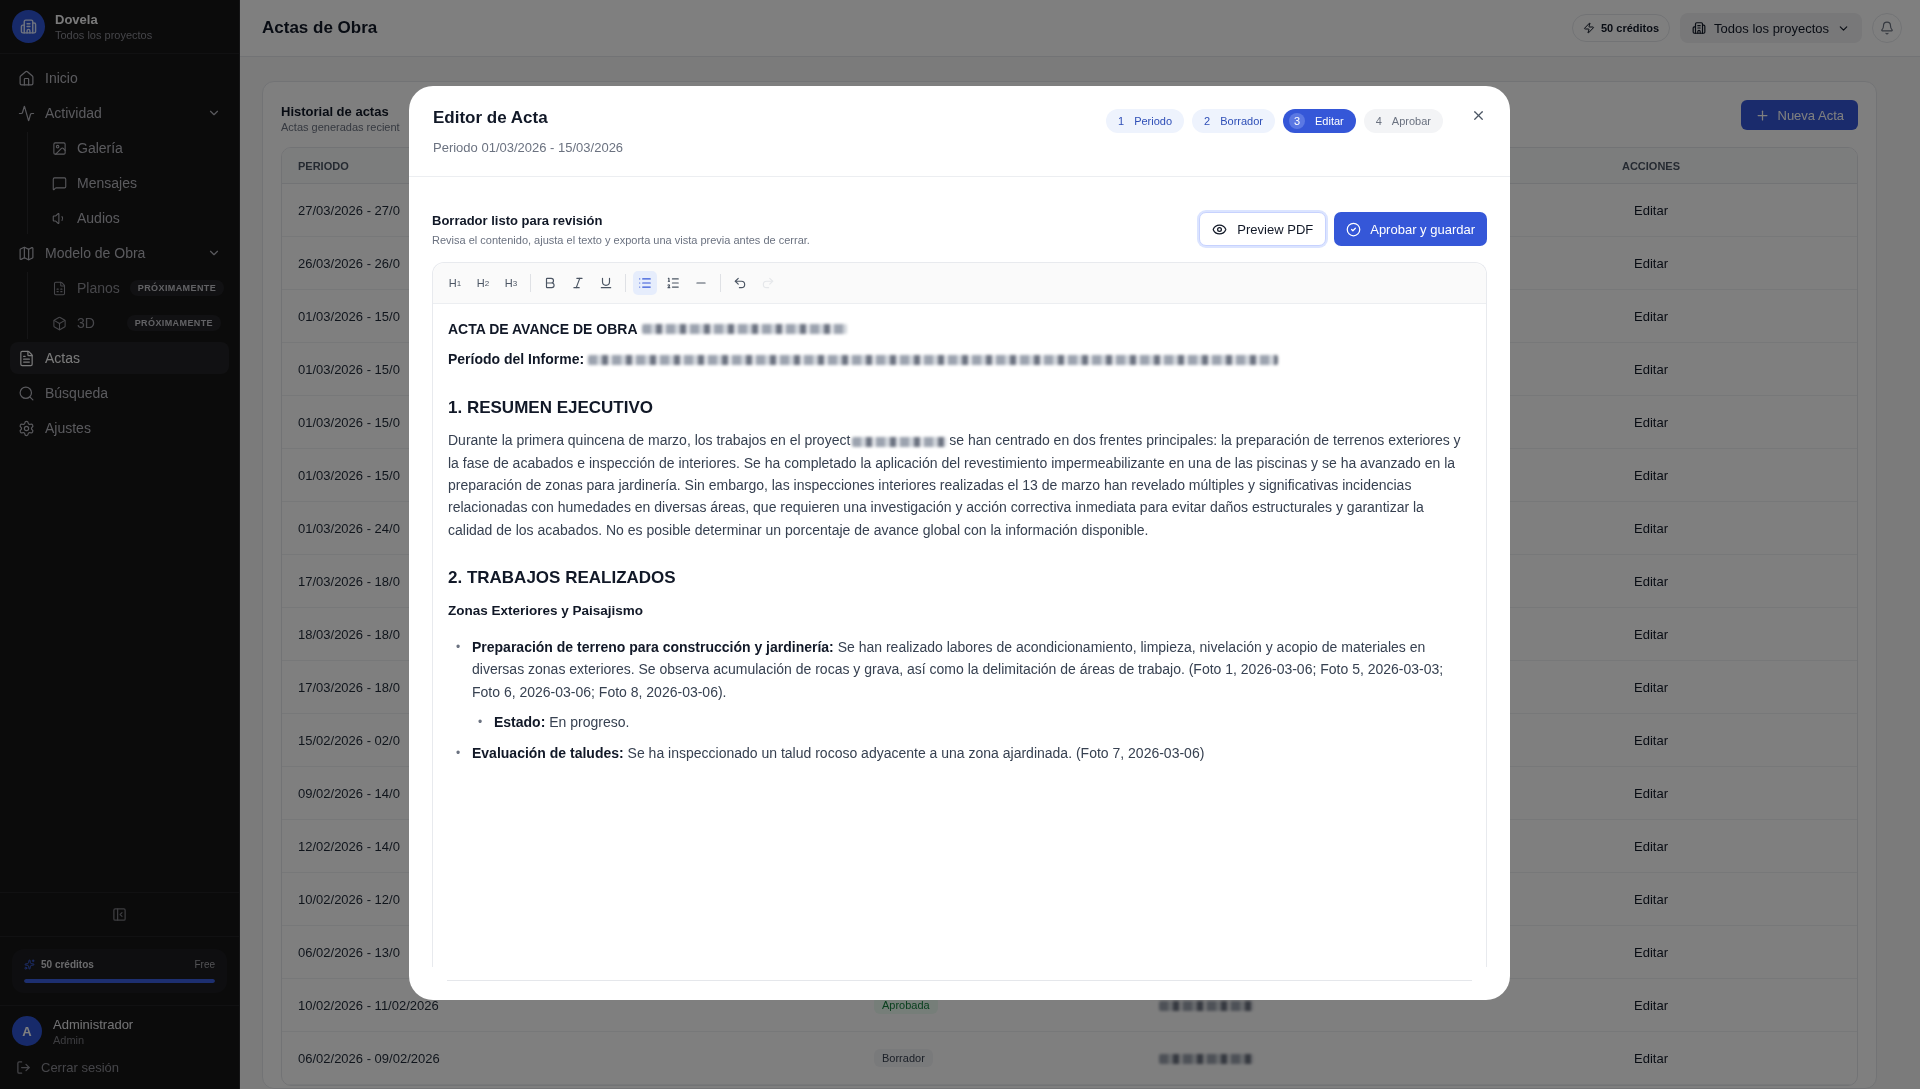 Image resolution: width=1920 pixels, height=1089 pixels. What do you see at coordinates (958, 670) in the screenshot?
I see `list-item-text: Preparación de terreno para construcción y jardinería: Se han realizado labores de acondicionamiento, limpieza, nivelación y acopio de materiales en diversas zonas exteriores. Se observa acumulación de rocas y grava, así como la delimitación de áreas de trabajo. (Foto 1, 2026-03-06; Foto 5, 2026-03-03; Foto 6, 2026-03-06; Foto 8, 2026-03-06).` at bounding box center [958, 670].